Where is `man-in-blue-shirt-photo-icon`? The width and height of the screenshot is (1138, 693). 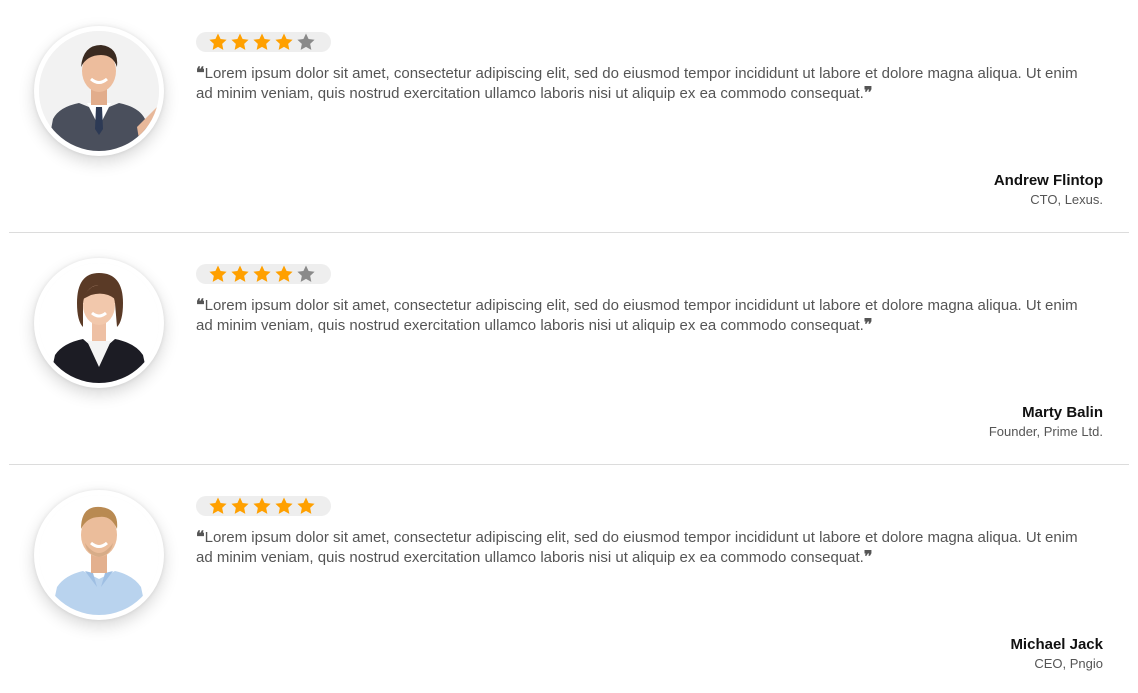
man-in-blue-shirt-photo-icon is located at coordinates (99, 555).